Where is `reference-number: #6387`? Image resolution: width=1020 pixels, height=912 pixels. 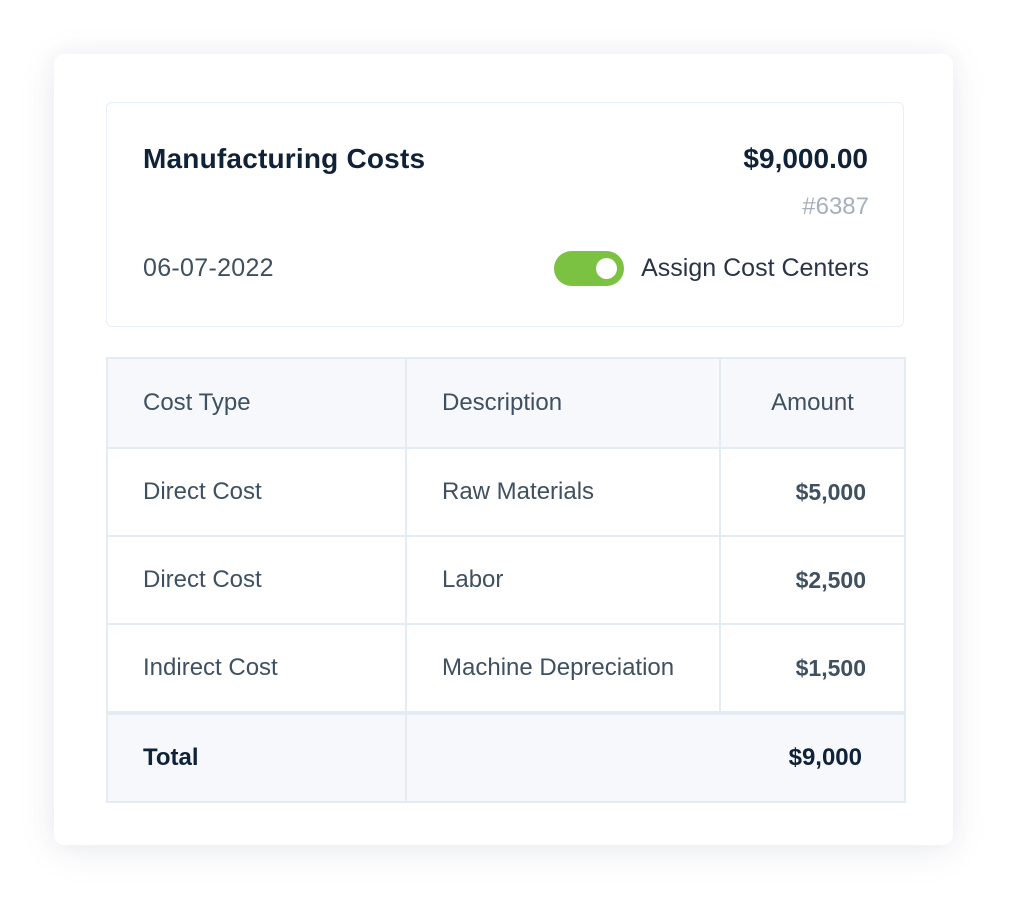 reference-number: #6387 is located at coordinates (835, 206).